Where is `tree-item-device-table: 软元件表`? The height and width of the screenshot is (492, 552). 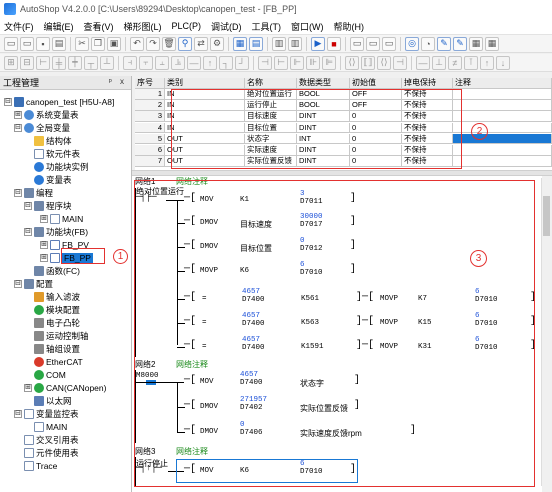
tree-item-device-table: 软元件表 is located at coordinates (57, 154).